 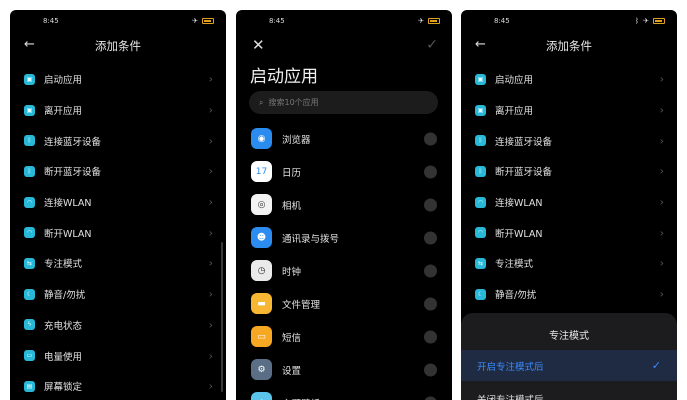 I want to click on search-placeholder: 搜索10个应用, so click(x=293, y=102).